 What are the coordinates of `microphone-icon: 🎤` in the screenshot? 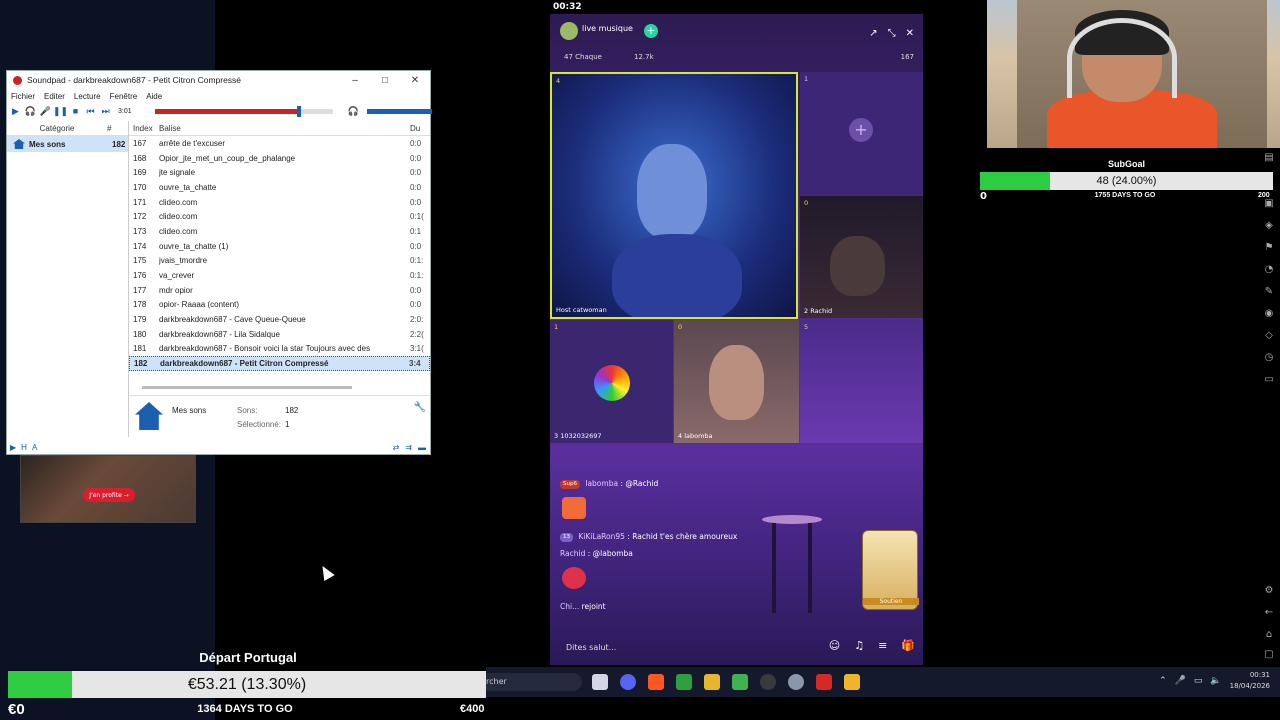 It's located at (45, 111).